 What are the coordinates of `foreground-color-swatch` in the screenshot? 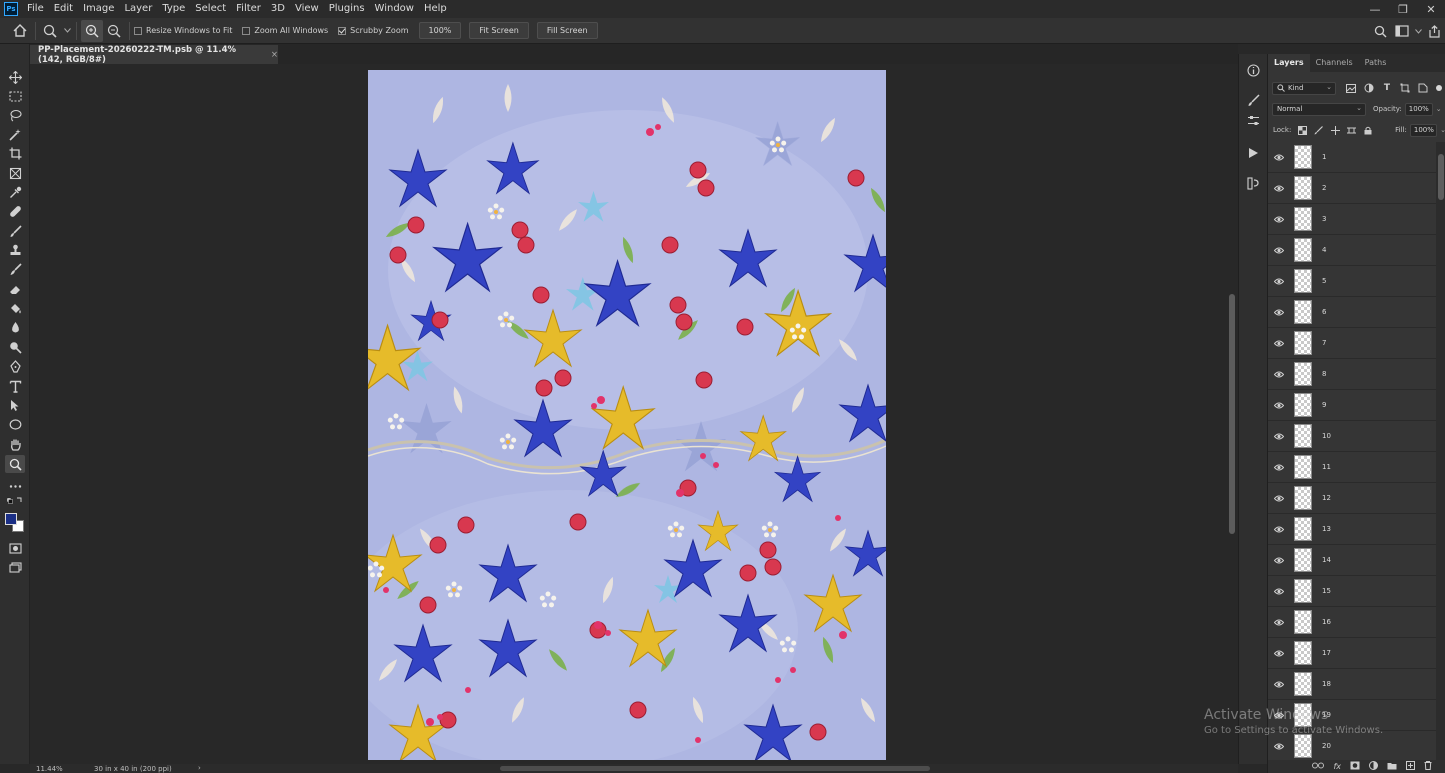 It's located at (11, 519).